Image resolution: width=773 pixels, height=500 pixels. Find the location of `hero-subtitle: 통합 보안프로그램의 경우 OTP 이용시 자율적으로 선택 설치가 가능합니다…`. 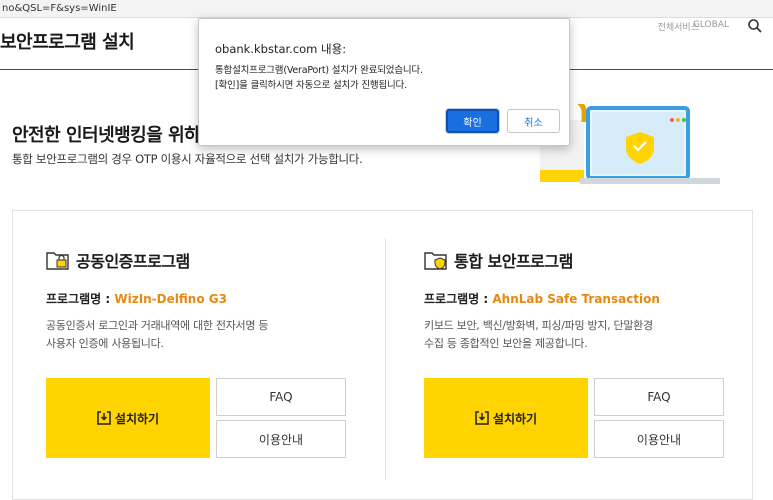

hero-subtitle: 통합 보안프로그램의 경우 OTP 이용시 자율적으로 선택 설치가 가능합니다… is located at coordinates (187, 159).